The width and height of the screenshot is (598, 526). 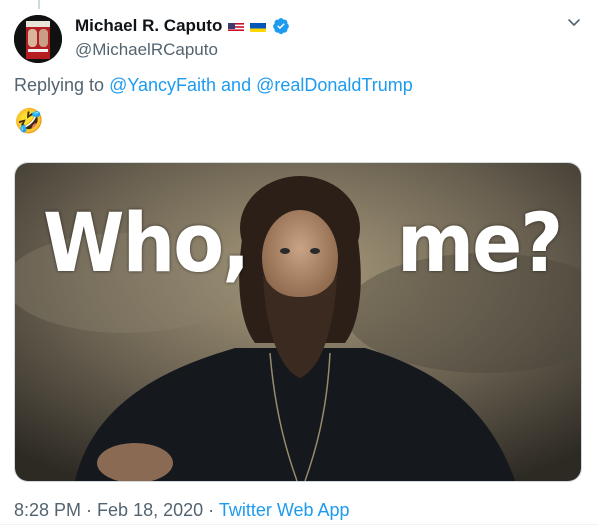 What do you see at coordinates (146, 243) in the screenshot?
I see `meme-caption-left: Who,` at bounding box center [146, 243].